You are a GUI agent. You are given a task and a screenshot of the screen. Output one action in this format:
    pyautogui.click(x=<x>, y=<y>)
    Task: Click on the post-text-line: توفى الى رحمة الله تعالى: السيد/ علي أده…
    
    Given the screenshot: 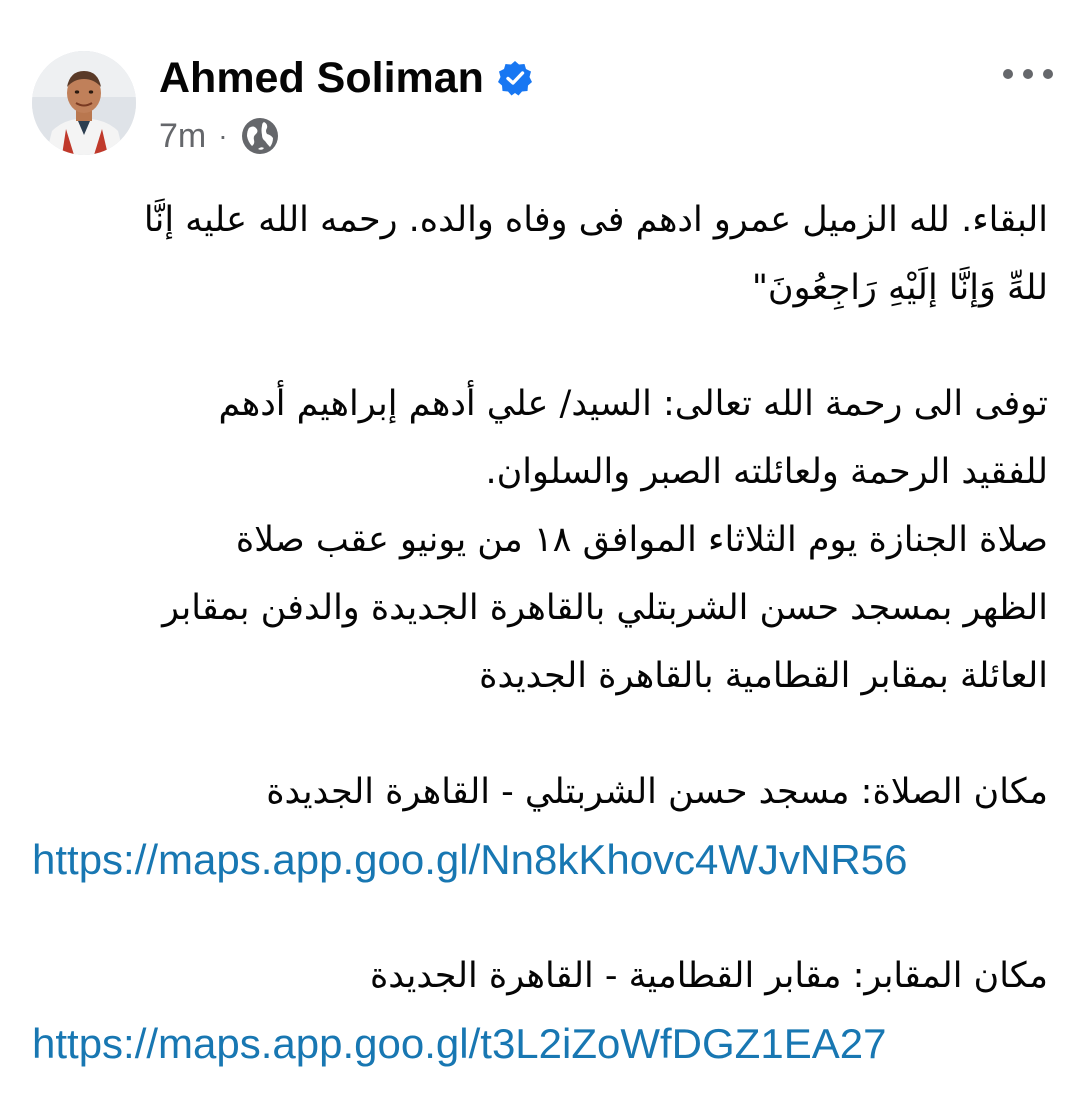 What is the action you would take?
    pyautogui.click(x=633, y=404)
    